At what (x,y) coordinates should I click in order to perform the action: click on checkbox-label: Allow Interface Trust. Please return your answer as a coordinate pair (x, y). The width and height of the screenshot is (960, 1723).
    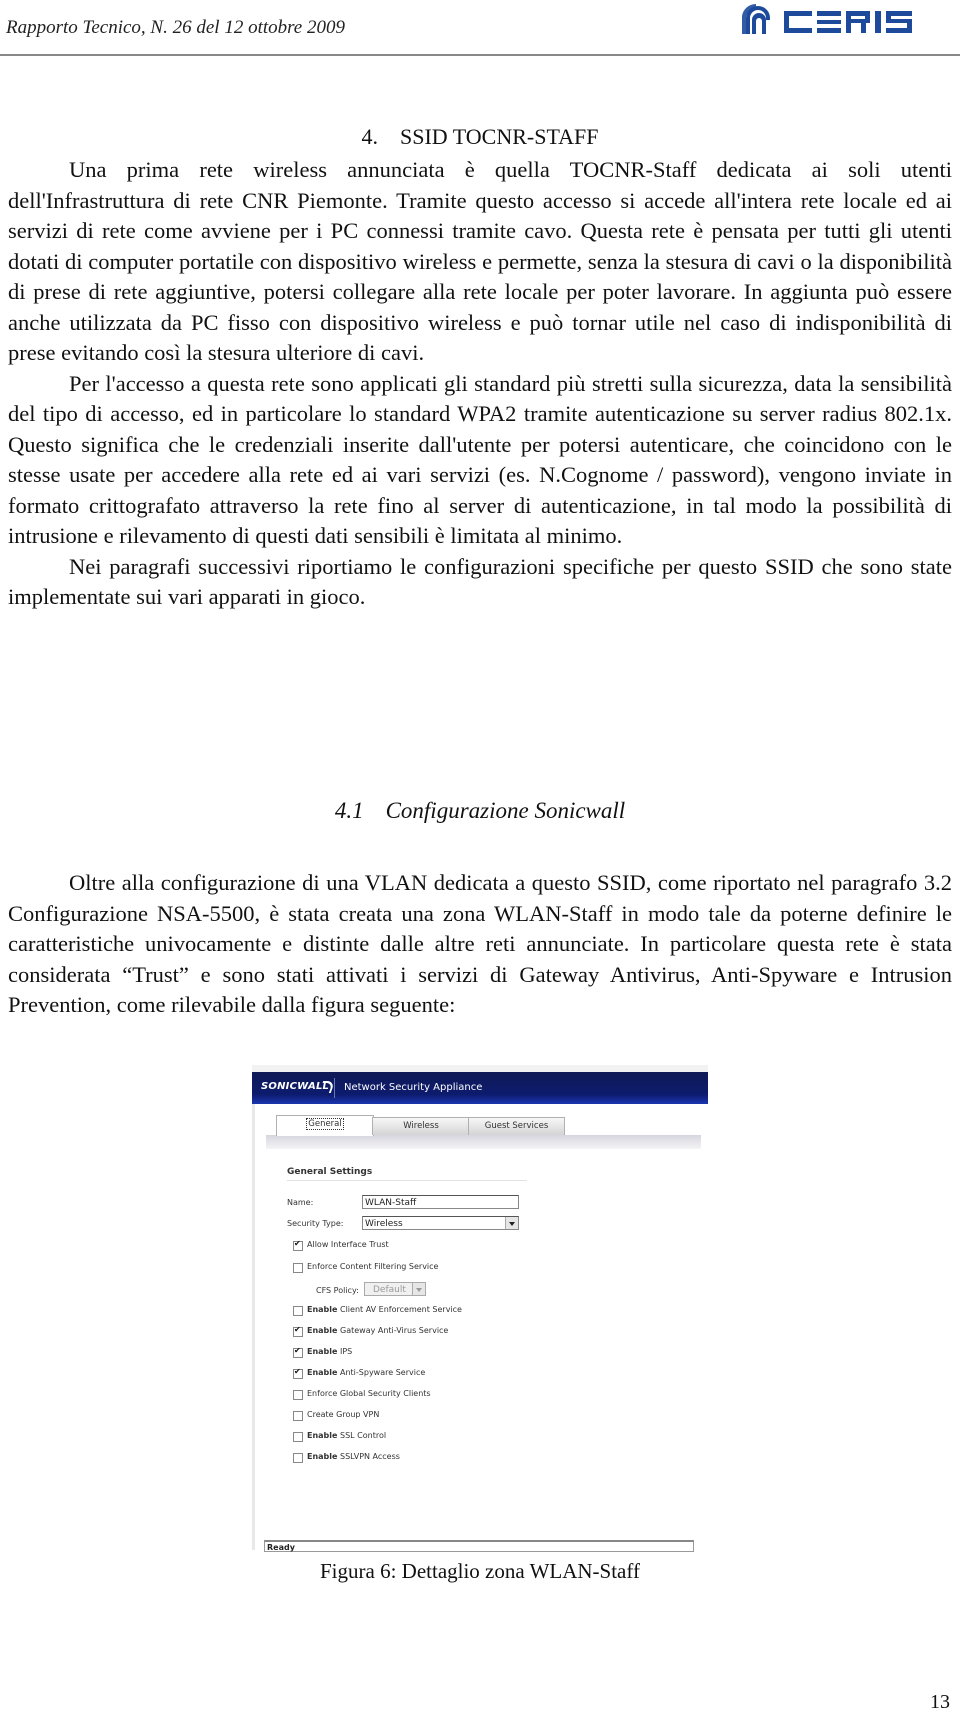
    Looking at the image, I should click on (348, 1244).